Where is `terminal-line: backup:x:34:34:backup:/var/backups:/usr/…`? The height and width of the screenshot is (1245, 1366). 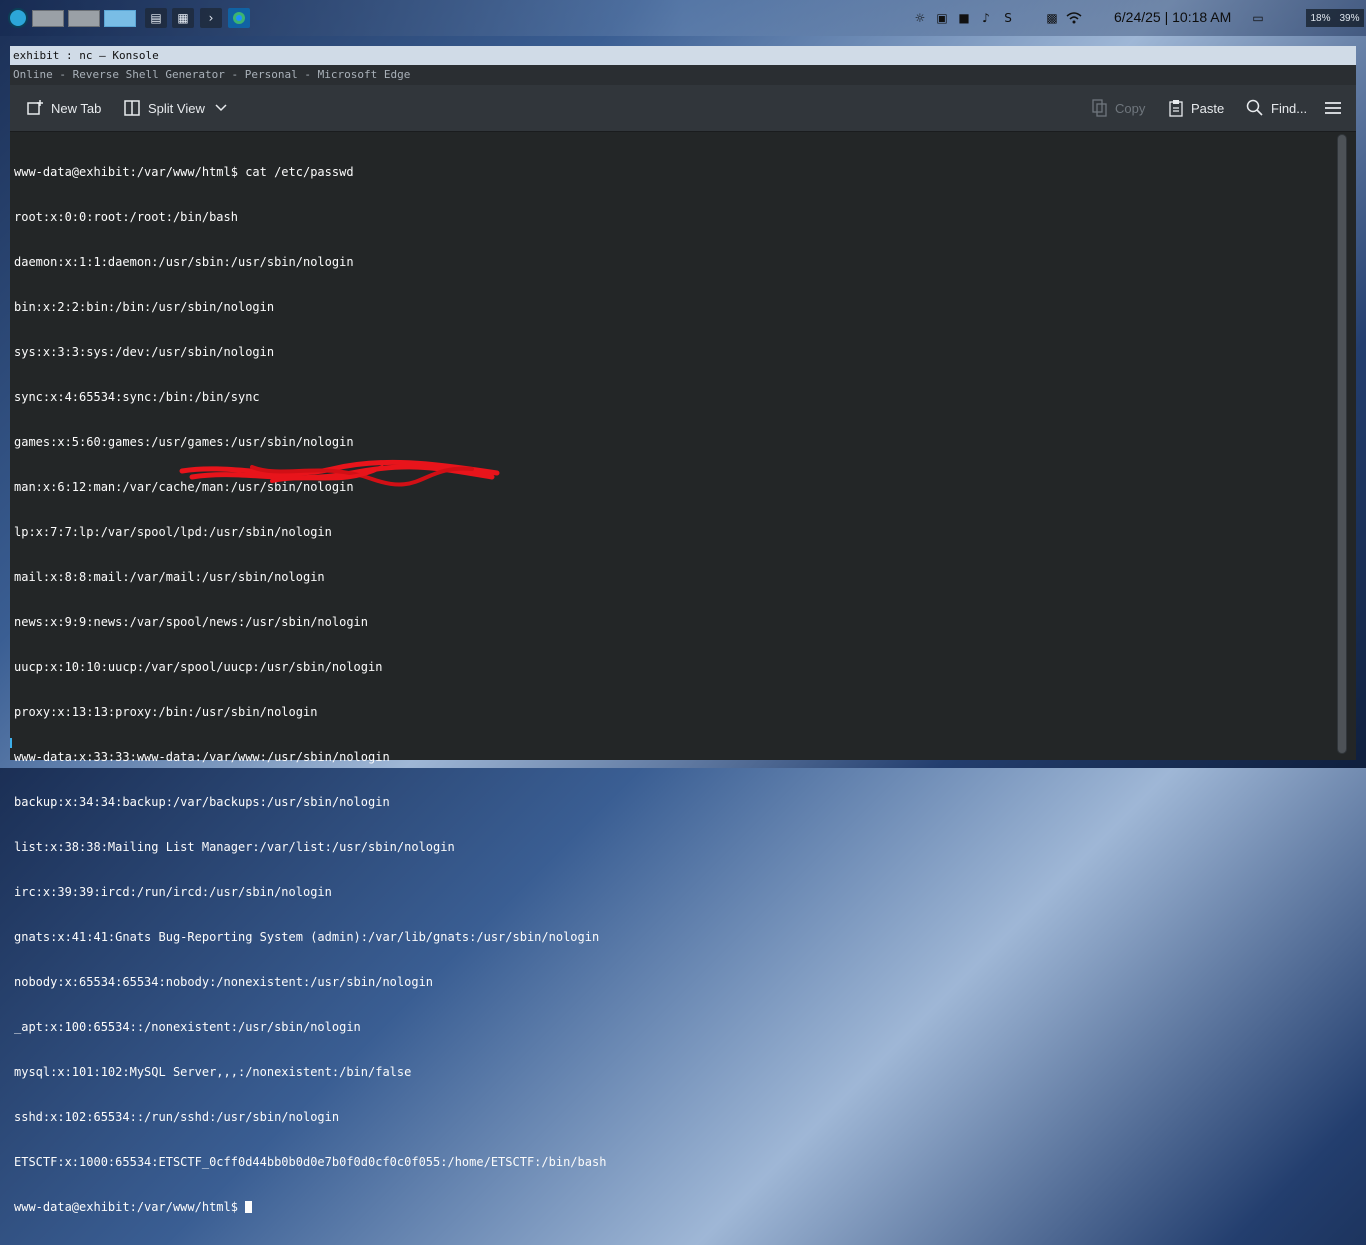
terminal-line: backup:x:34:34:backup:/var/backups:/usr/… is located at coordinates (202, 802).